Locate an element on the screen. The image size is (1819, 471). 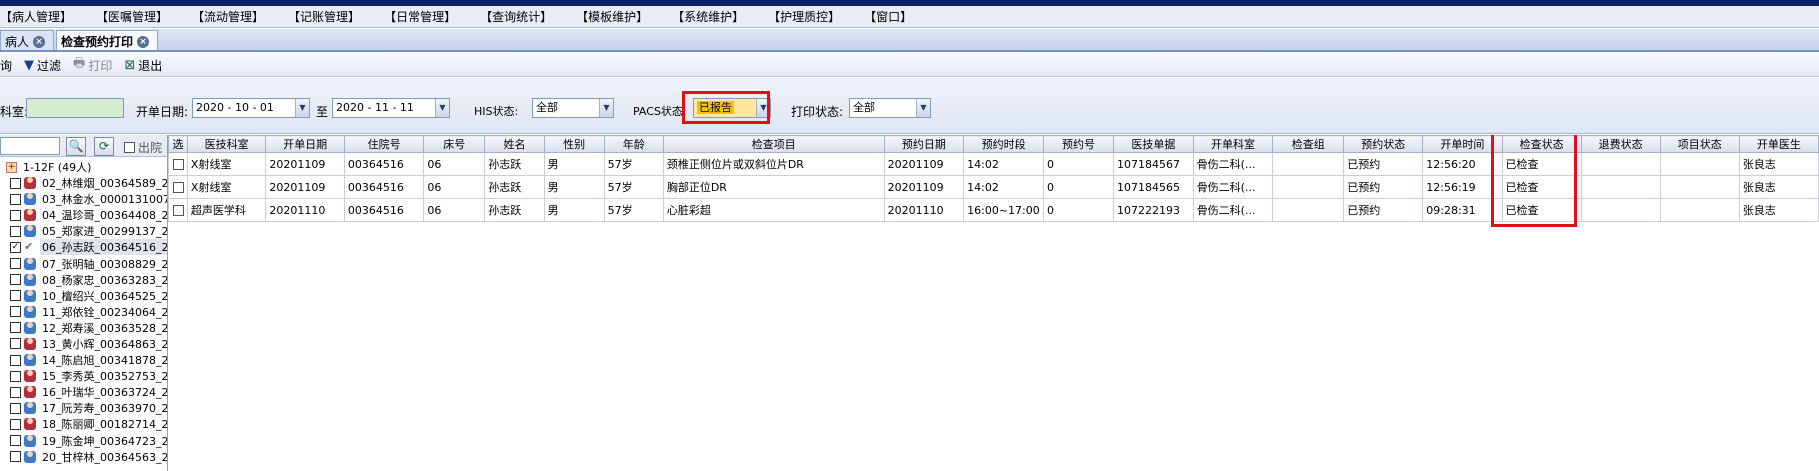
list-item: 15_李秀英_00352753_2 is located at coordinates (83, 376).